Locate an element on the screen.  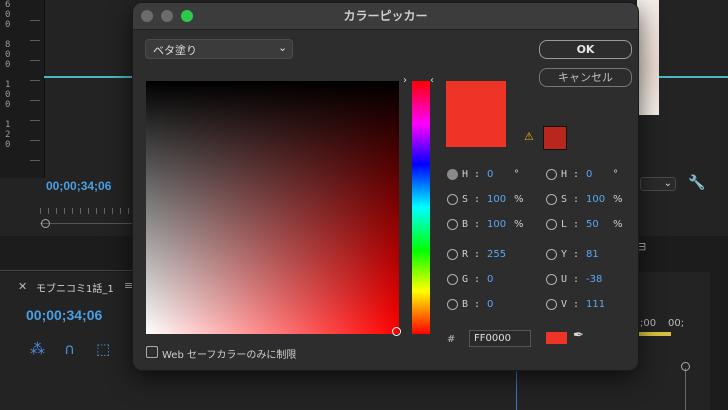
left-field-row-4: G : 0 is located at coordinates (492, 280).